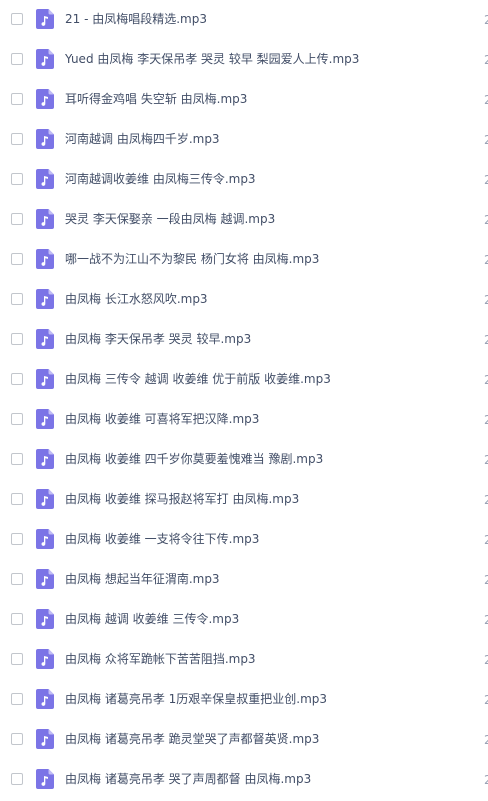  I want to click on file-name: 21 - 由凤梅唱段精选.mp3, so click(136, 19).